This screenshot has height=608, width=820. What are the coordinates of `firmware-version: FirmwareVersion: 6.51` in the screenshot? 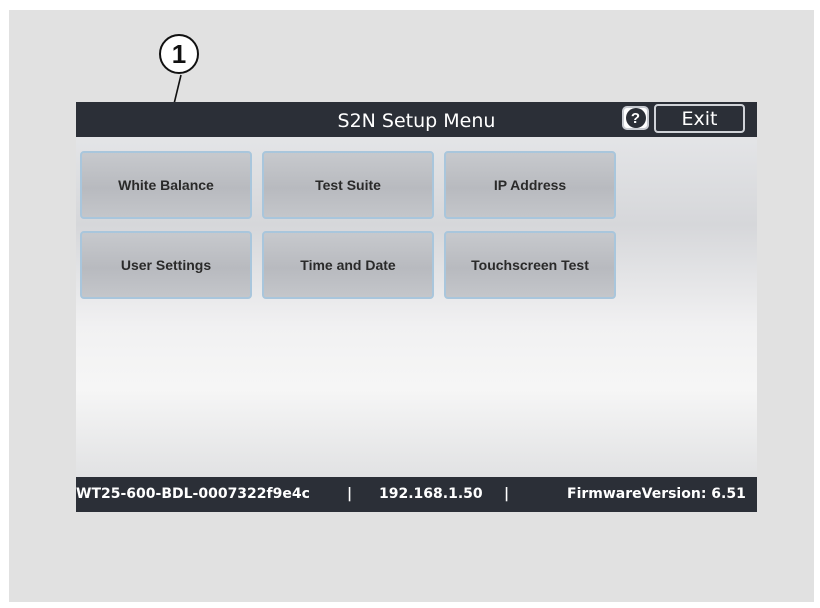 It's located at (656, 494).